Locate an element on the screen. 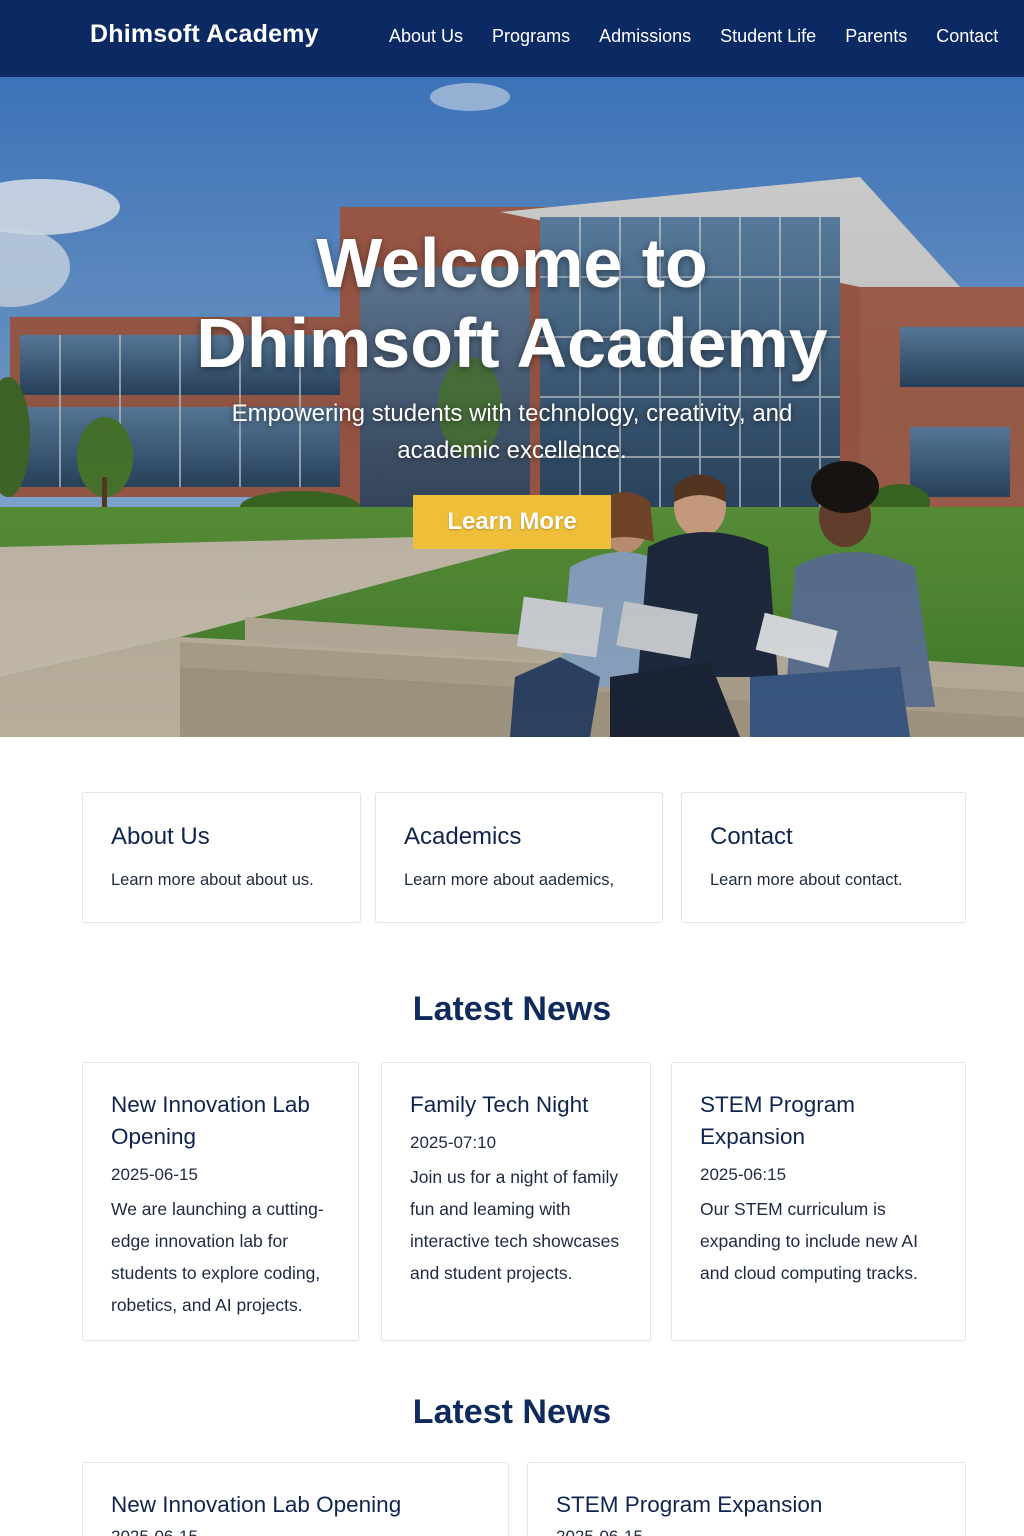  card-description: Learn more about about us. is located at coordinates (212, 880).